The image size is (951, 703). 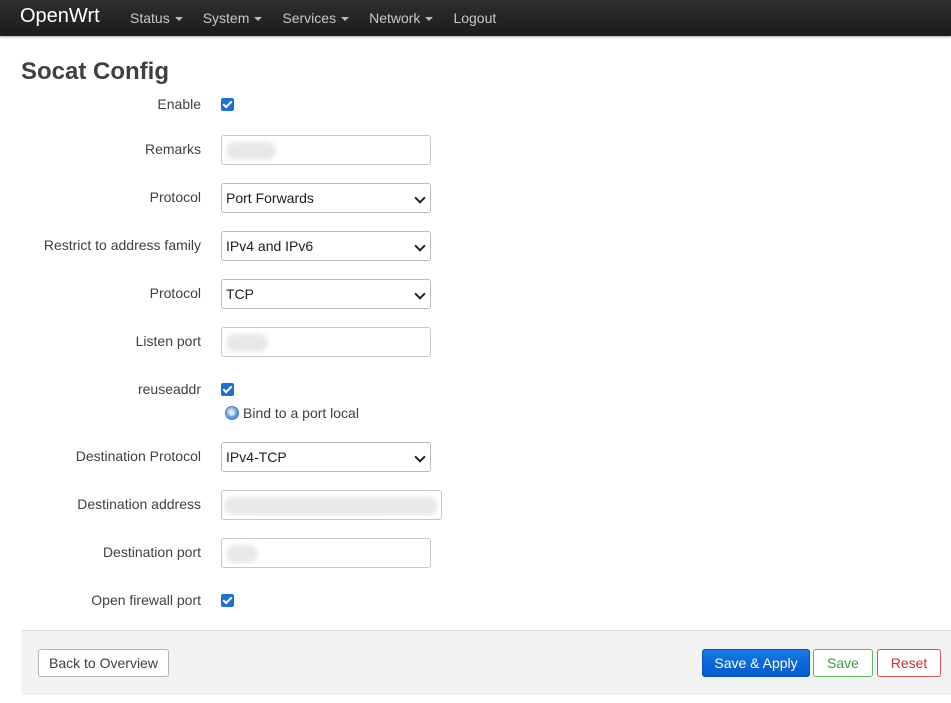 I want to click on menu-network: Network, so click(x=401, y=18).